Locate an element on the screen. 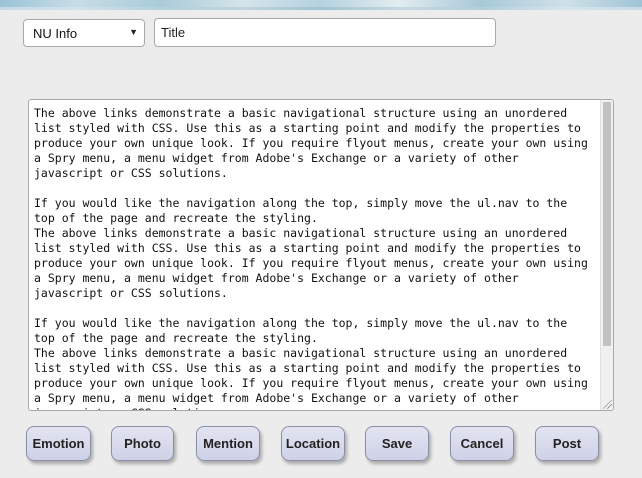 Image resolution: width=642 pixels, height=478 pixels. cancel-button: Cancel is located at coordinates (482, 443).